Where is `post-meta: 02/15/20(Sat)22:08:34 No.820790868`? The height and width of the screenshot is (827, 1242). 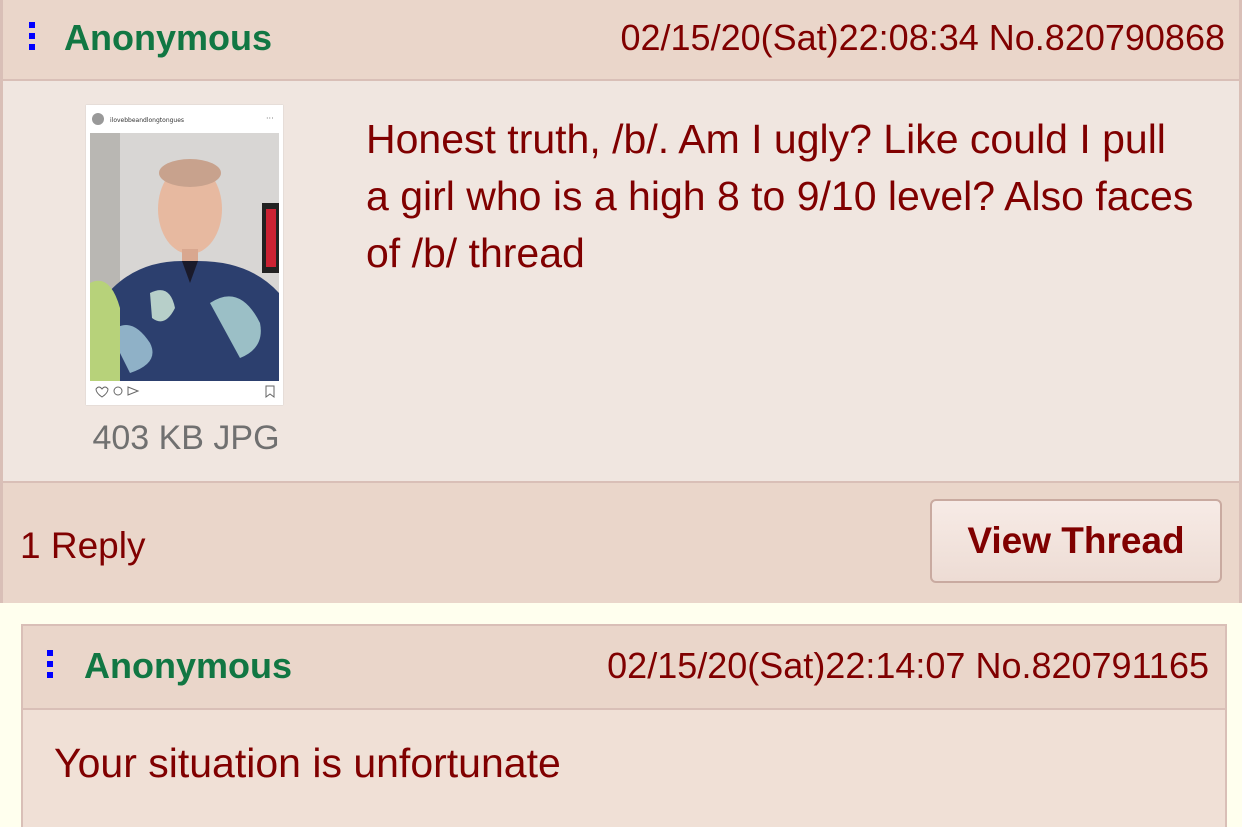 post-meta: 02/15/20(Sat)22:08:34 No.820790868 is located at coordinates (922, 38).